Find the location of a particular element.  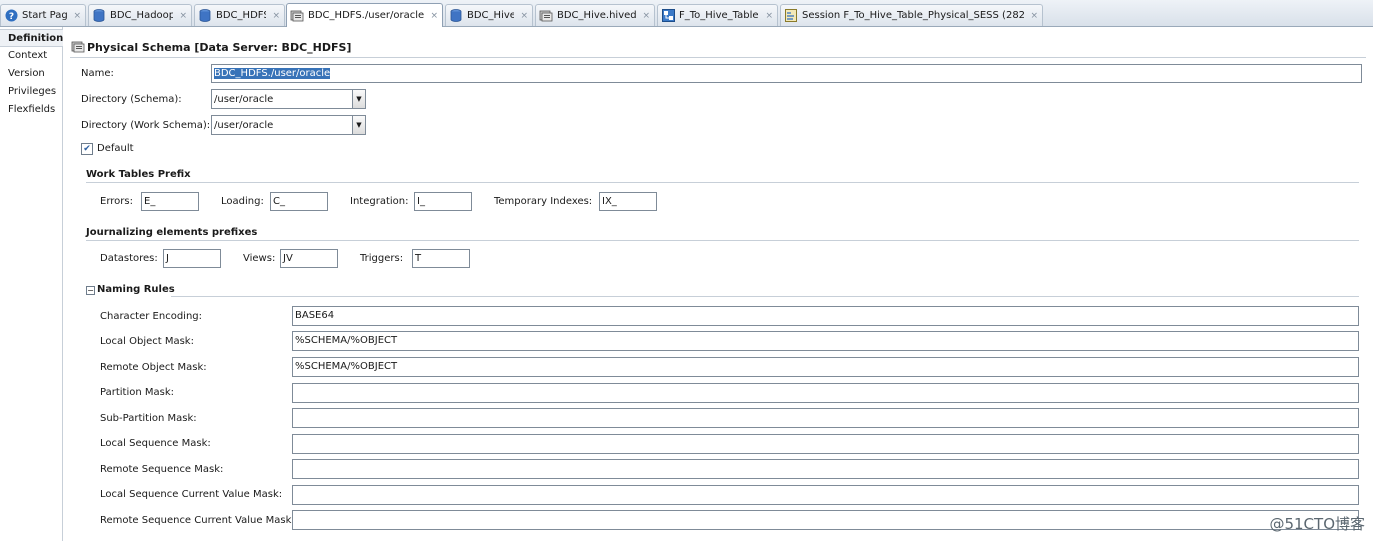

tab-bdc-hadoop: BDC_Hadoop × is located at coordinates (140, 15).